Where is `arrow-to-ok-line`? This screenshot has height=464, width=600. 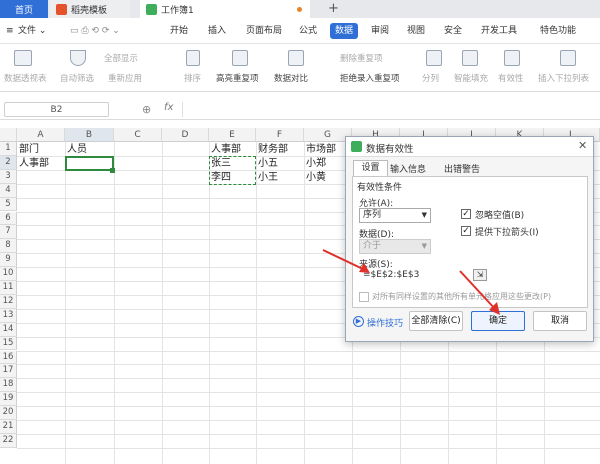 arrow-to-ok-line is located at coordinates (478, 290).